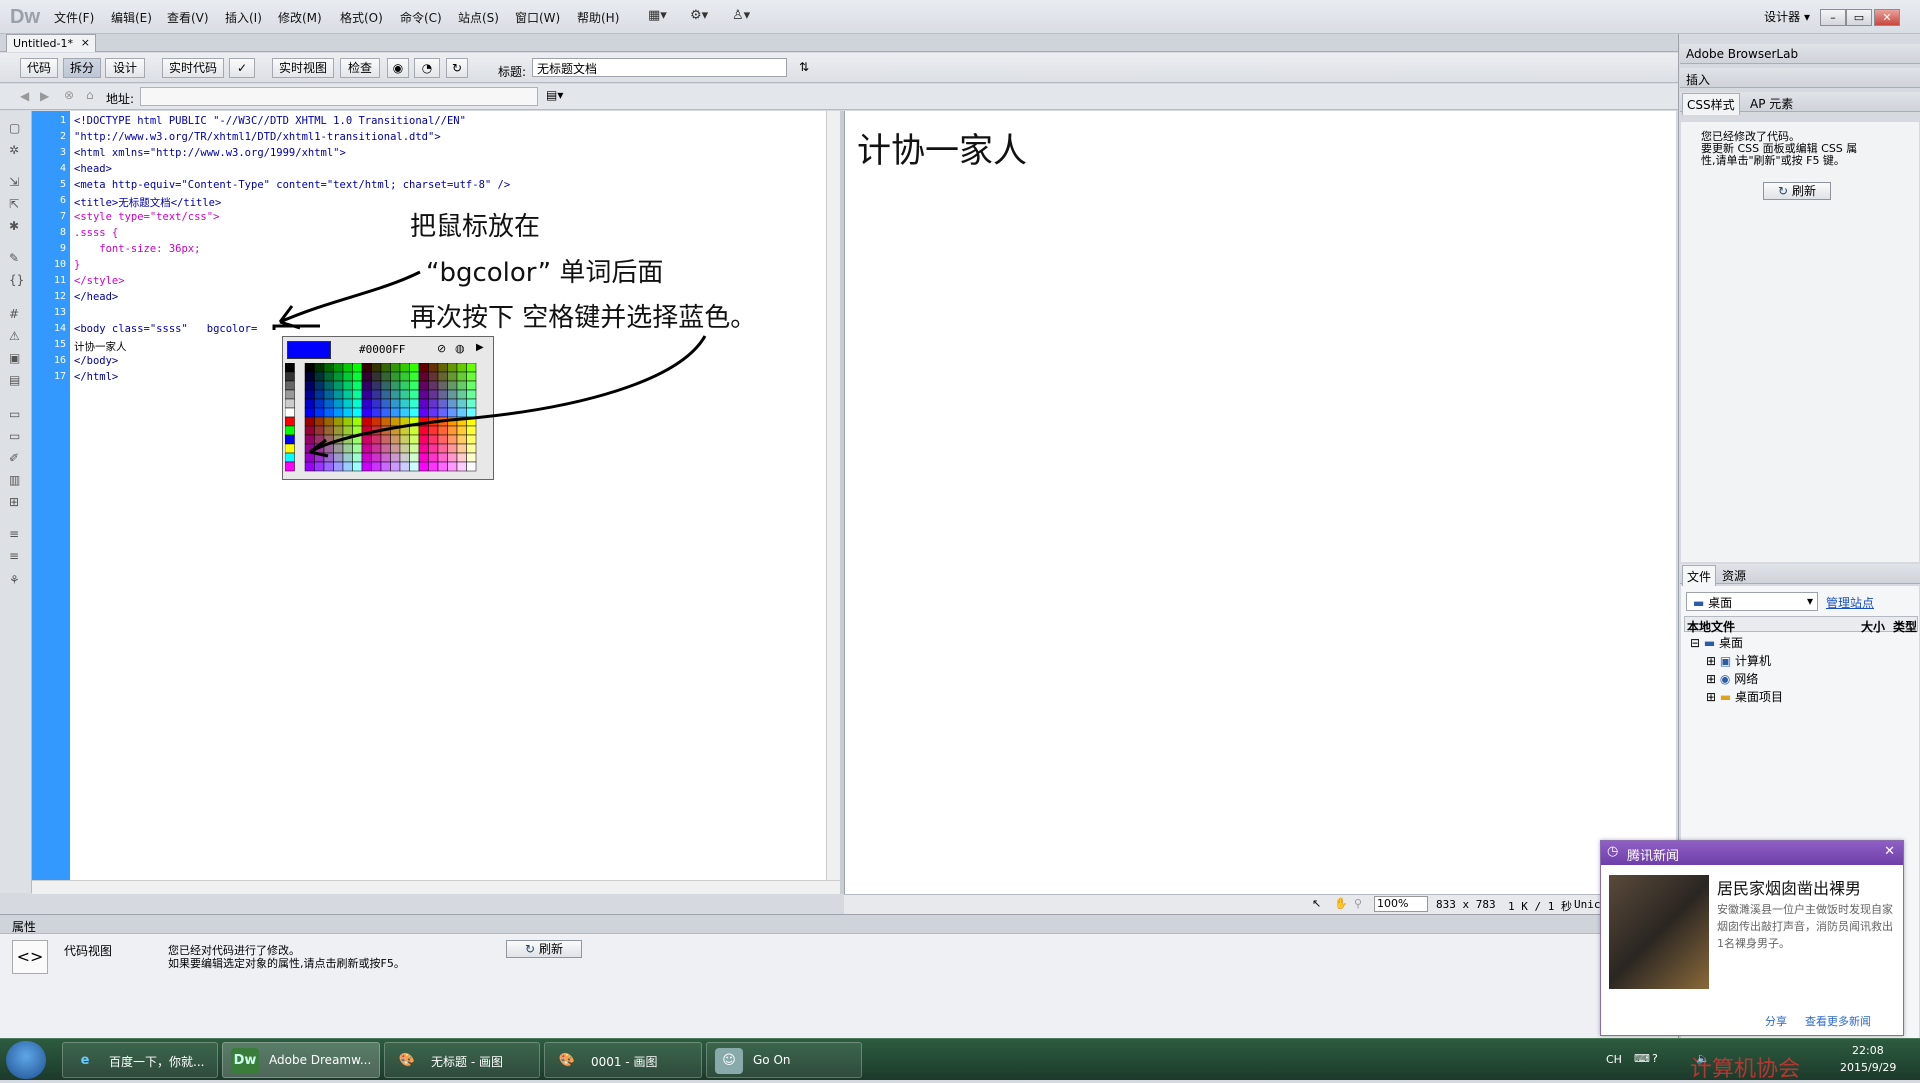  What do you see at coordinates (1752, 601) in the screenshot?
I see `site-select: ▬ 桌面 ▾` at bounding box center [1752, 601].